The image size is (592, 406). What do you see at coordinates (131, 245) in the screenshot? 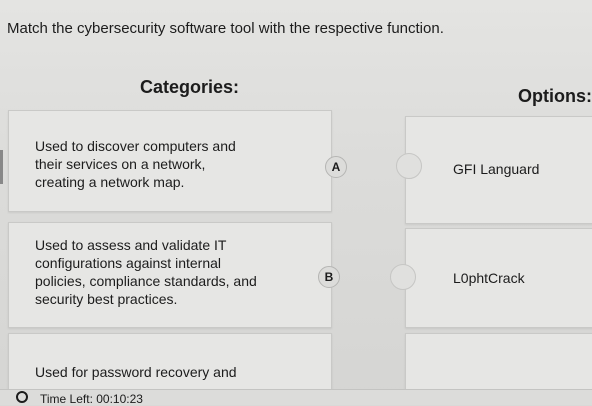
I see `category-b-line-1: Used to assess and validate IT` at bounding box center [131, 245].